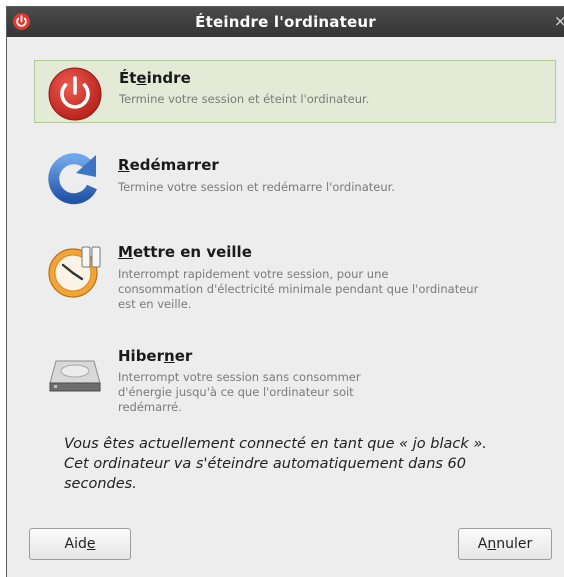 The image size is (564, 577). Describe the element at coordinates (559, 21) in the screenshot. I see `close-icon: ×` at that location.